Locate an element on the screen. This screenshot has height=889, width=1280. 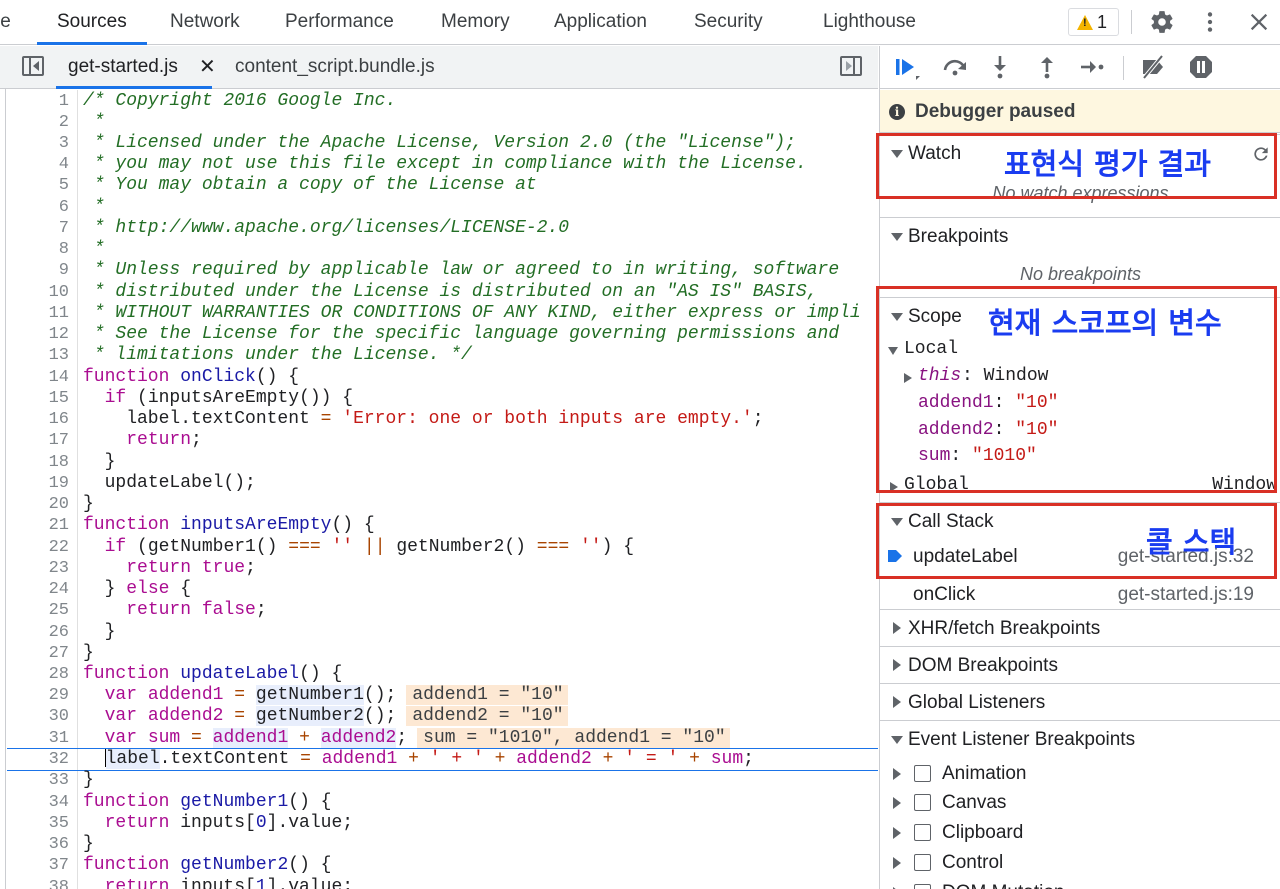
call-frame: onClick get-started.js:19 is located at coordinates (1080, 594).